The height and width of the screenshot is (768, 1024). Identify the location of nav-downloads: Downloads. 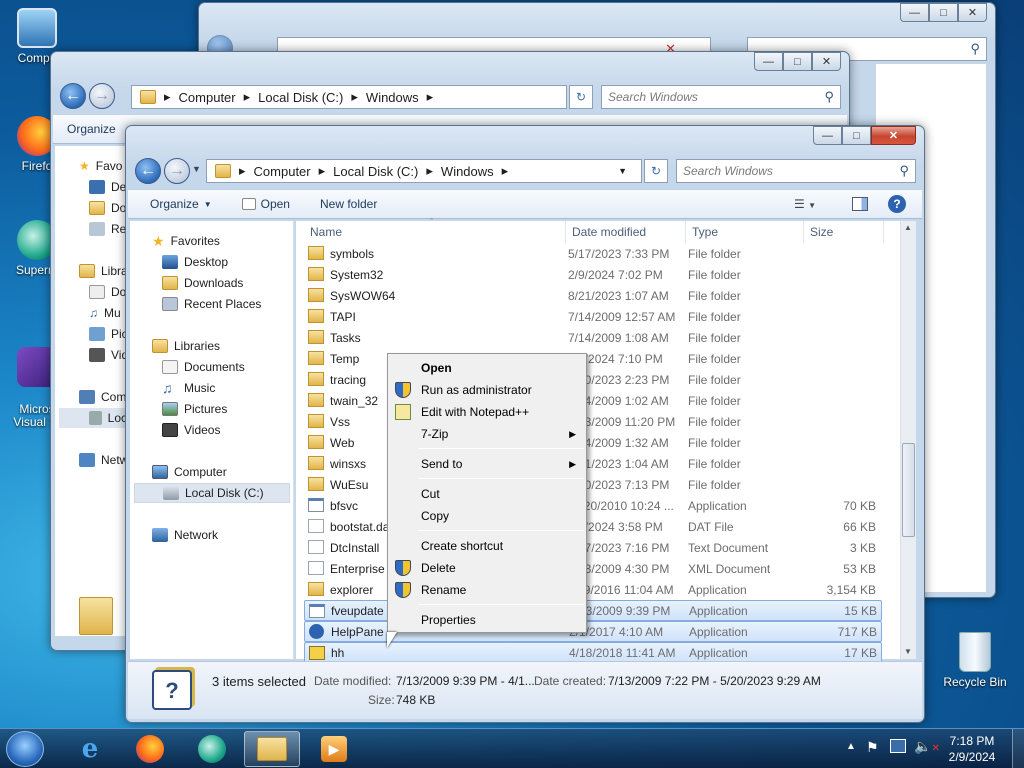
(202, 283).